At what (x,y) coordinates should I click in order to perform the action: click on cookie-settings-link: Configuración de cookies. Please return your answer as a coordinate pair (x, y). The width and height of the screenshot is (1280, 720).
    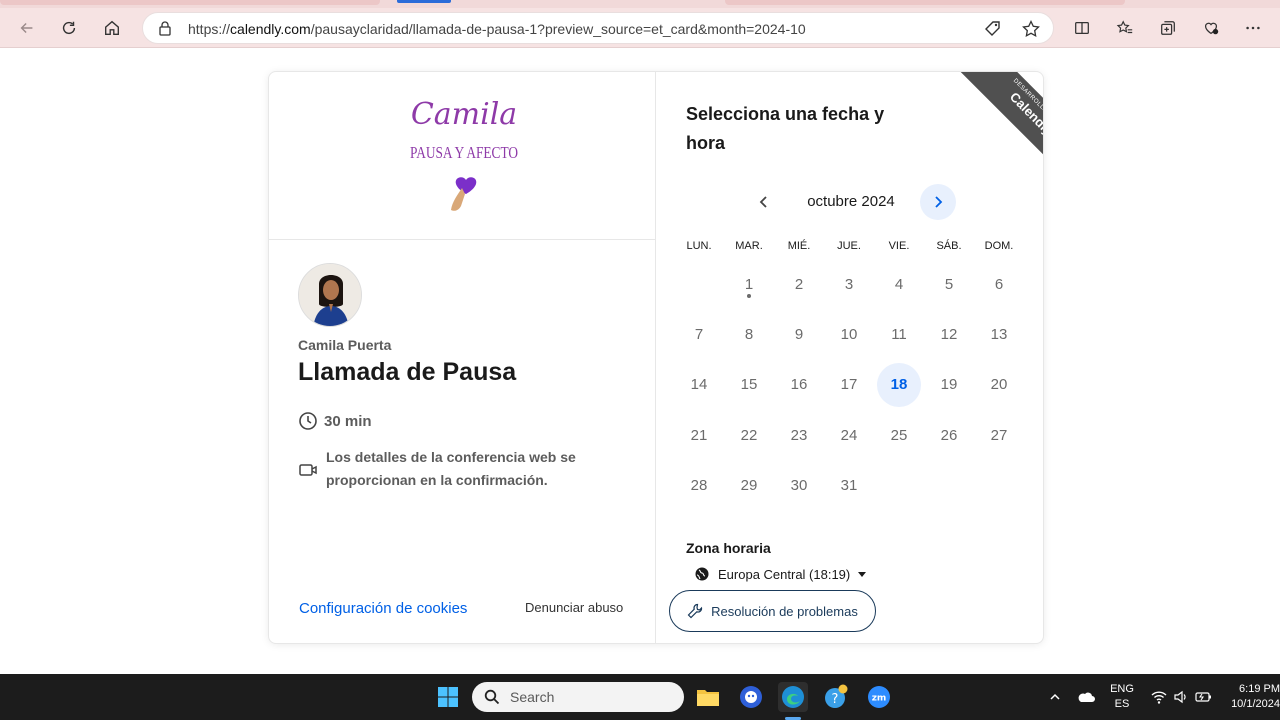
    Looking at the image, I should click on (383, 608).